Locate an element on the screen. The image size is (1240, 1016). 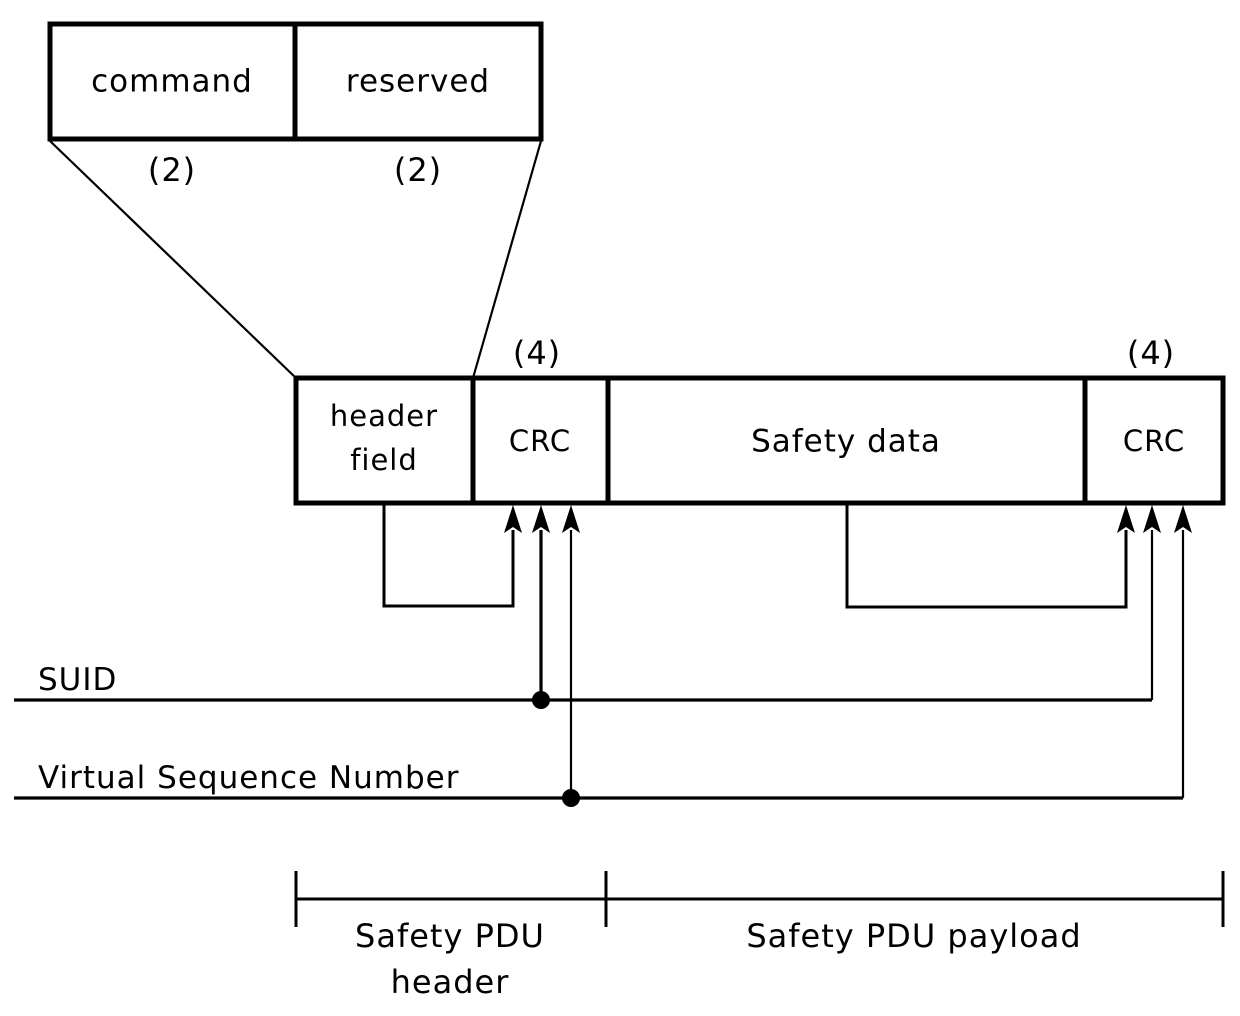
crc-right-arrow-head-suid is located at coordinates (1152, 519).